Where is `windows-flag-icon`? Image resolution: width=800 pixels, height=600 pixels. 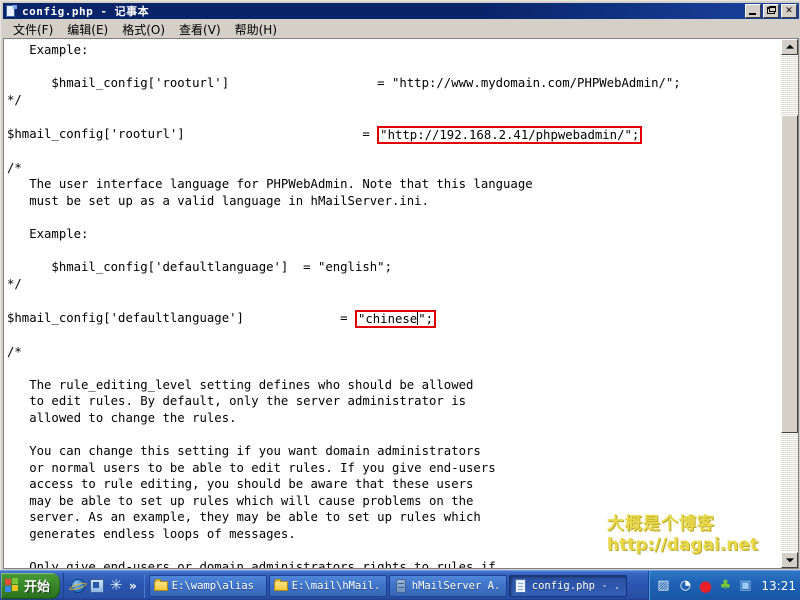
windows-flag-icon is located at coordinates (12, 585).